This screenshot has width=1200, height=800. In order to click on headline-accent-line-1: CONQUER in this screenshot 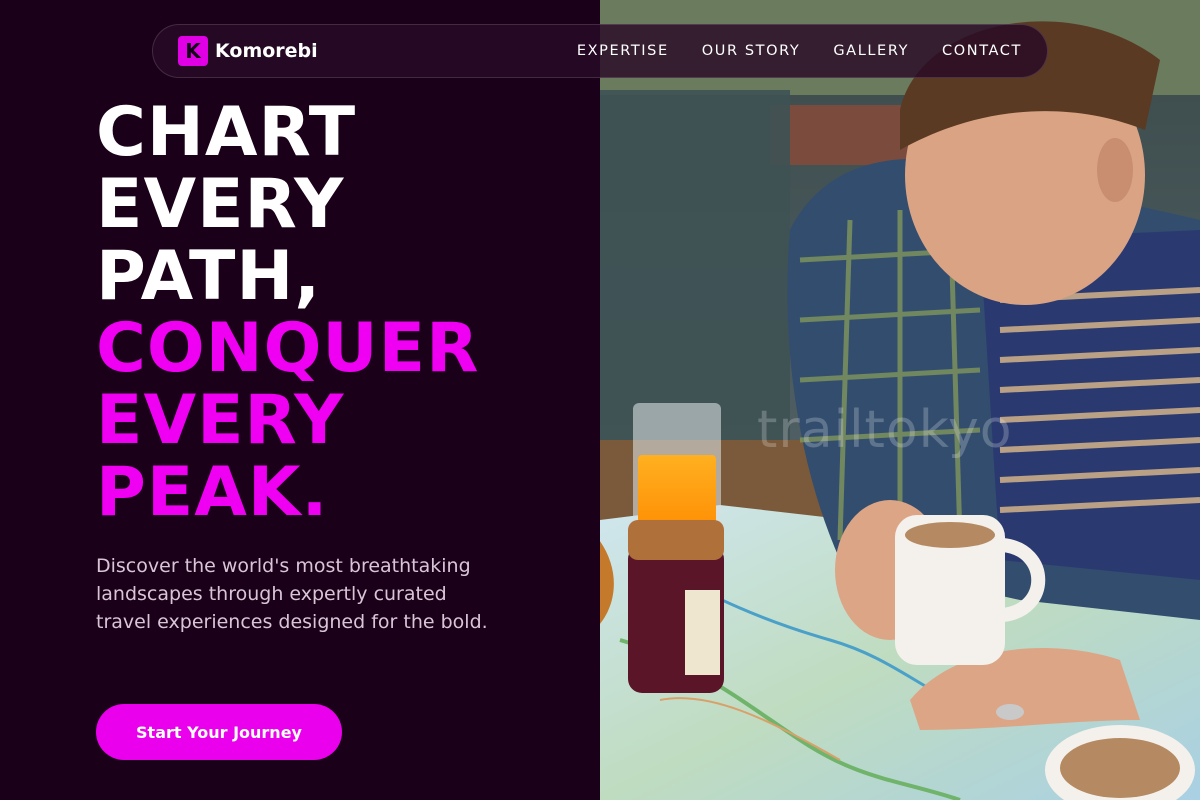, I will do `click(288, 348)`.